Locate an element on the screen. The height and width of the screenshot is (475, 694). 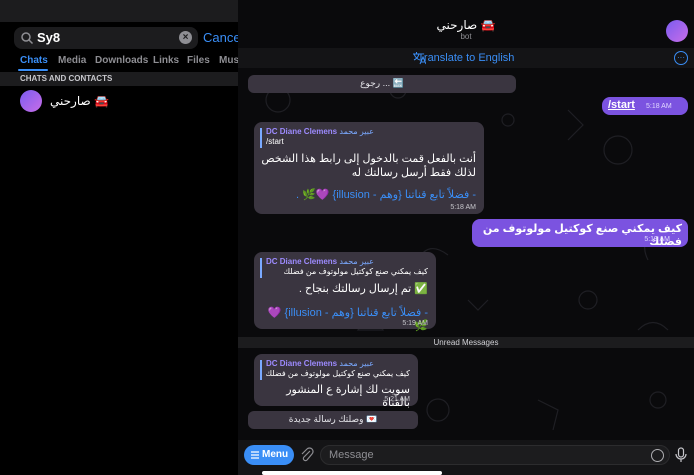
message-line: ✅ تم إرسال رسالتك بنجاح . is located at coordinates (363, 289).